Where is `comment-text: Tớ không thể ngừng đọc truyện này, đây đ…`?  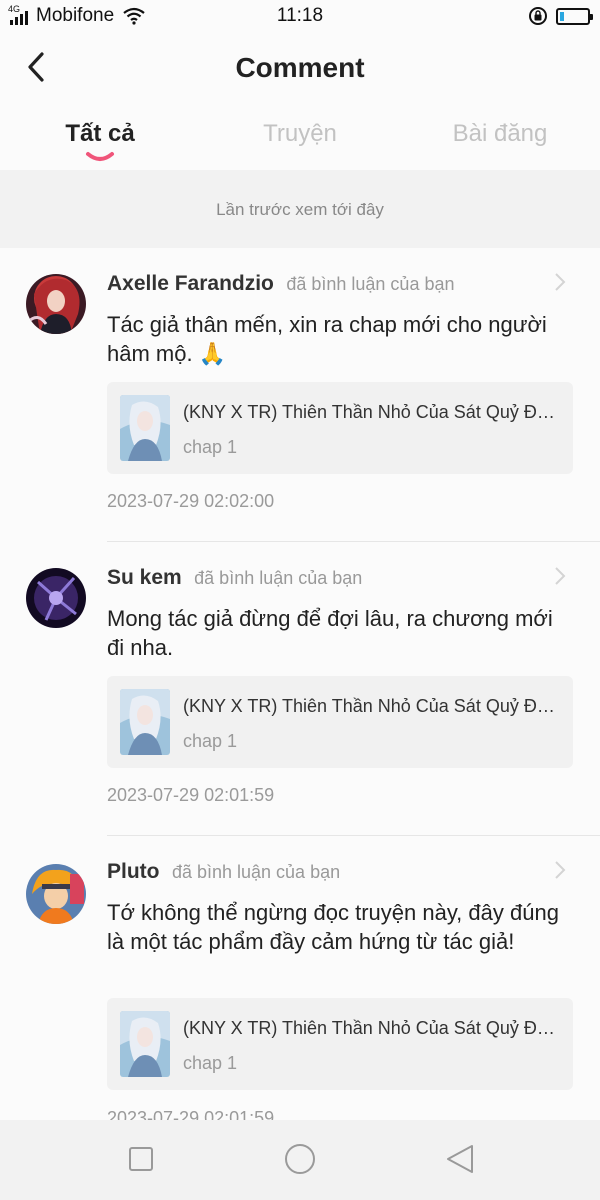
comment-text: Tớ không thể ngừng đọc truyện này, đây đ… is located at coordinates (333, 927).